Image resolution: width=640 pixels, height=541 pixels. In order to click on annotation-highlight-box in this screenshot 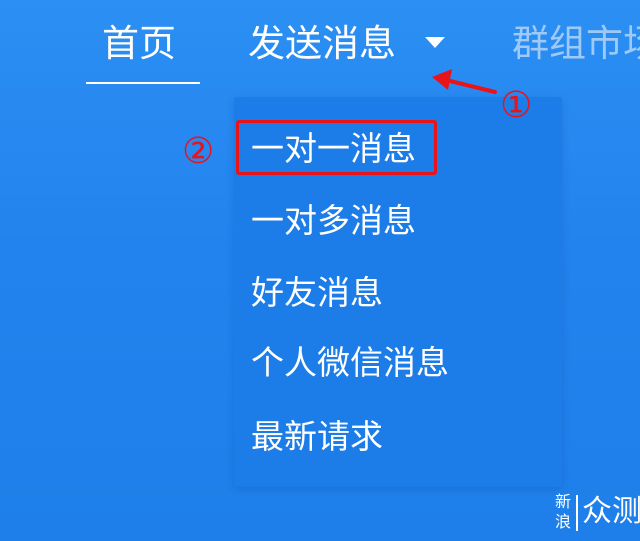, I will do `click(336, 147)`.